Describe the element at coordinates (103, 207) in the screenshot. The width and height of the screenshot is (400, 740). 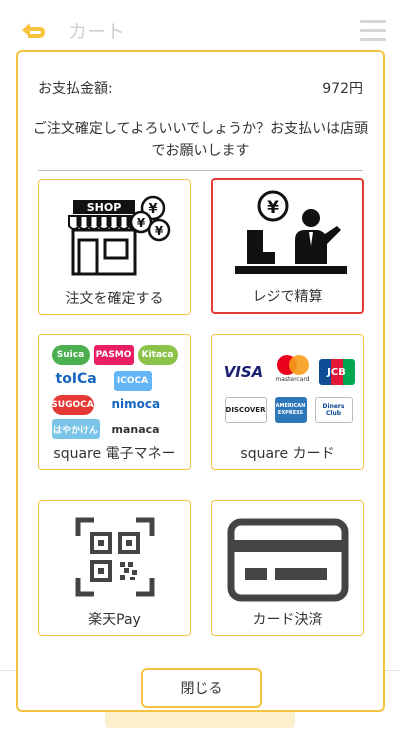
I see `svg-text: SHOP` at that location.